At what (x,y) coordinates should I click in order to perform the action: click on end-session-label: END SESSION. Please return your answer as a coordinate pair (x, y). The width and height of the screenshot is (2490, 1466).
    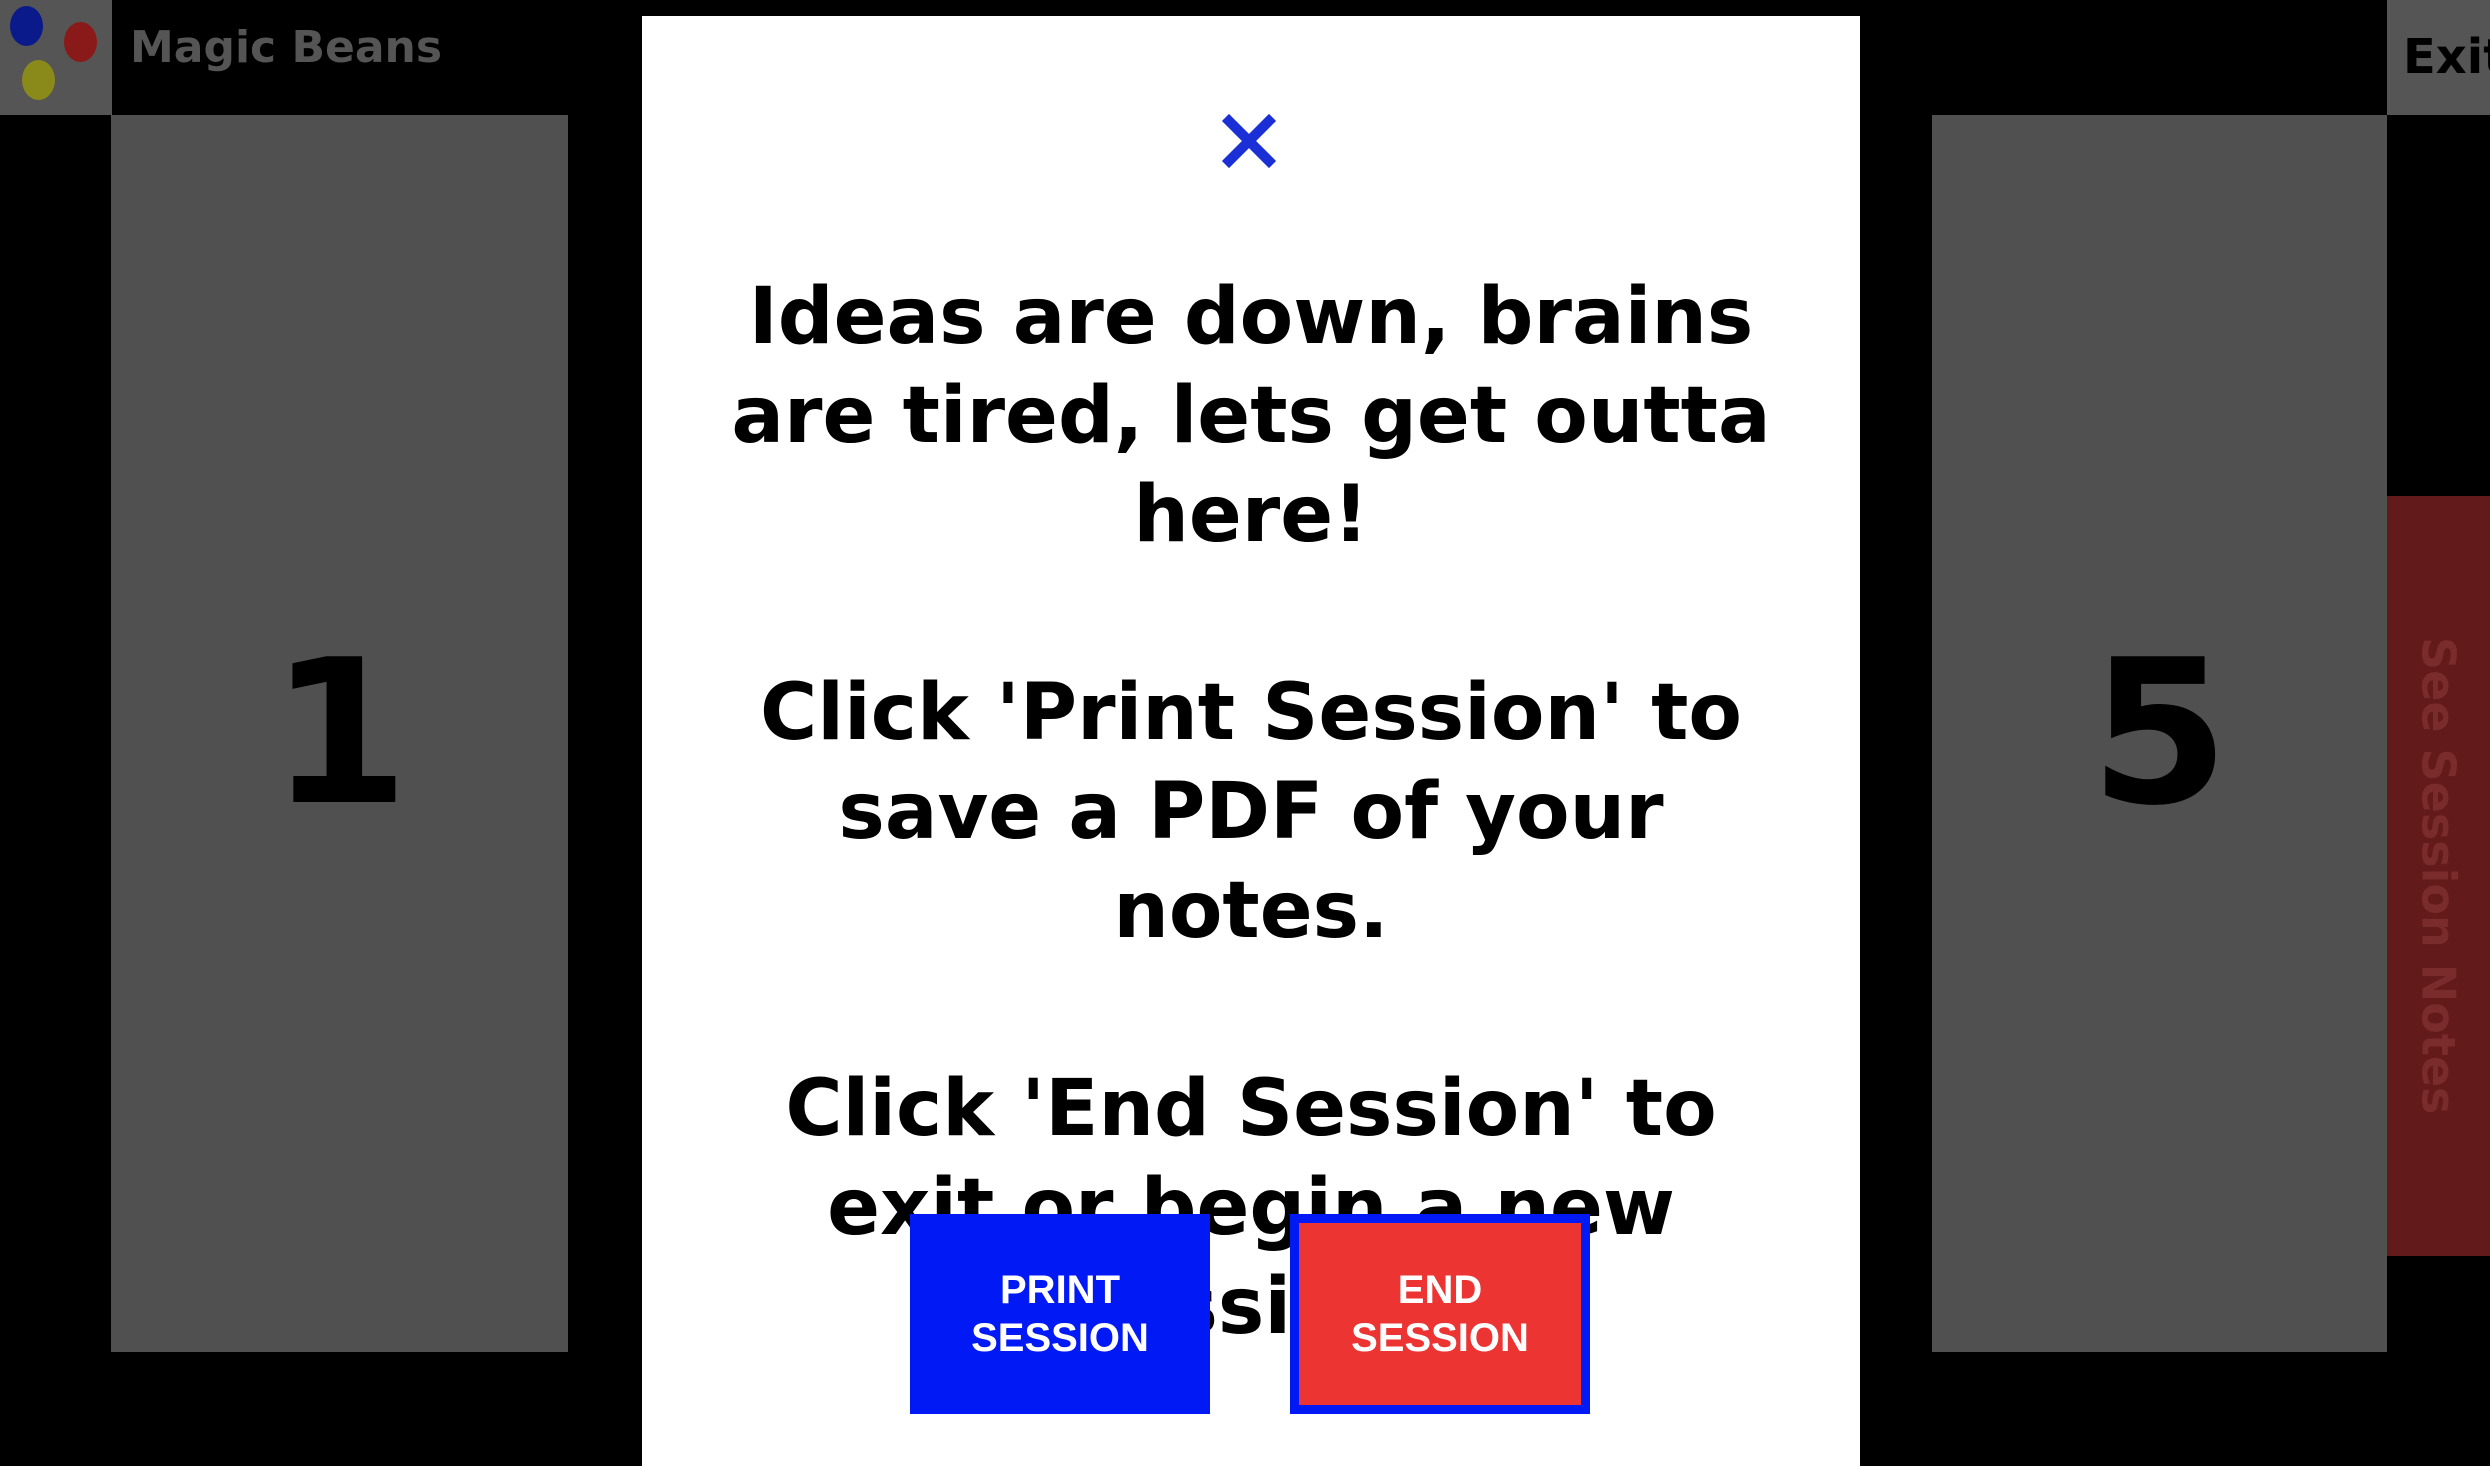
    Looking at the image, I should click on (1440, 1314).